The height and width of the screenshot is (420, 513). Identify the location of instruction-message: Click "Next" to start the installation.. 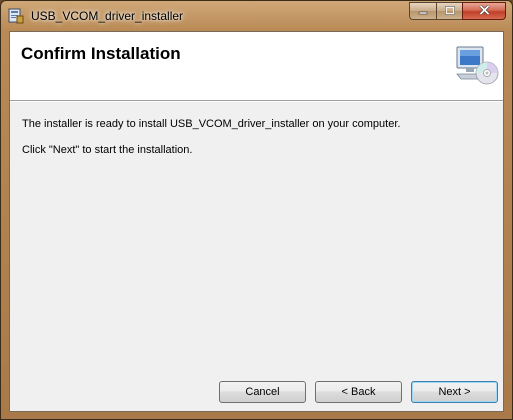
(107, 150).